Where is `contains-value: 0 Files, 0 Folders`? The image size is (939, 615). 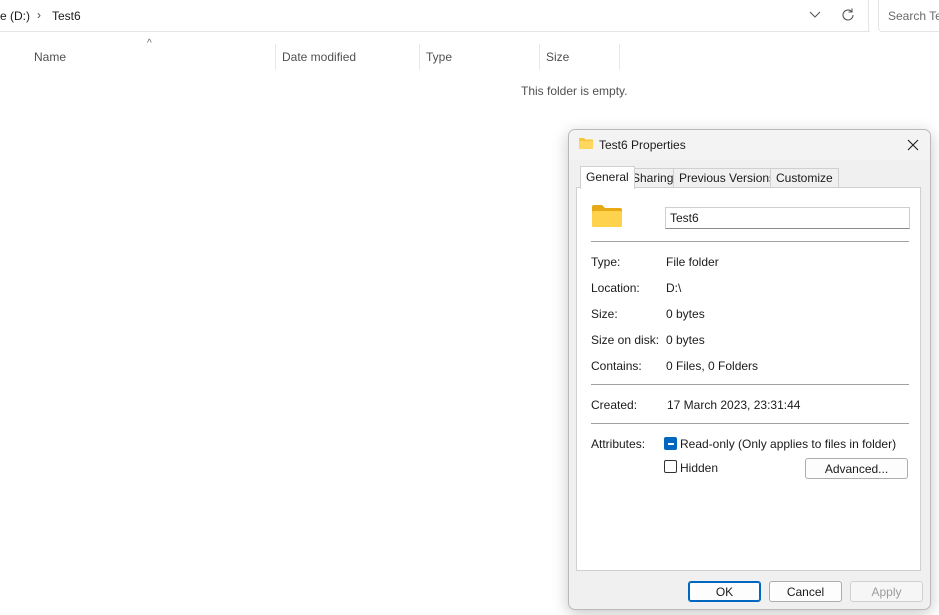
contains-value: 0 Files, 0 Folders is located at coordinates (712, 366).